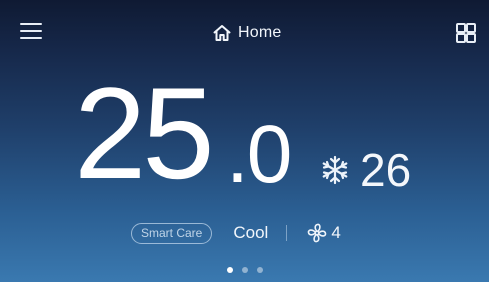 This screenshot has width=489, height=282. Describe the element at coordinates (335, 170) in the screenshot. I see `snowflake-icon` at that location.